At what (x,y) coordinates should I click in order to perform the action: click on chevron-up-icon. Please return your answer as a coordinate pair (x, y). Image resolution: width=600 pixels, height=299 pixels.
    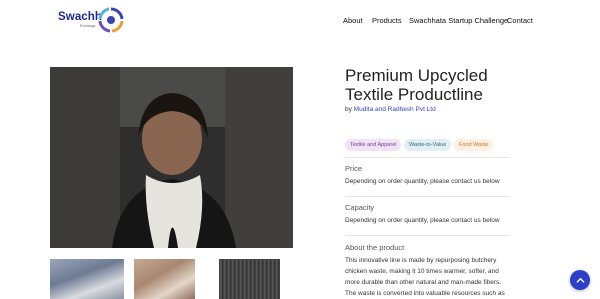
    Looking at the image, I should click on (580, 280).